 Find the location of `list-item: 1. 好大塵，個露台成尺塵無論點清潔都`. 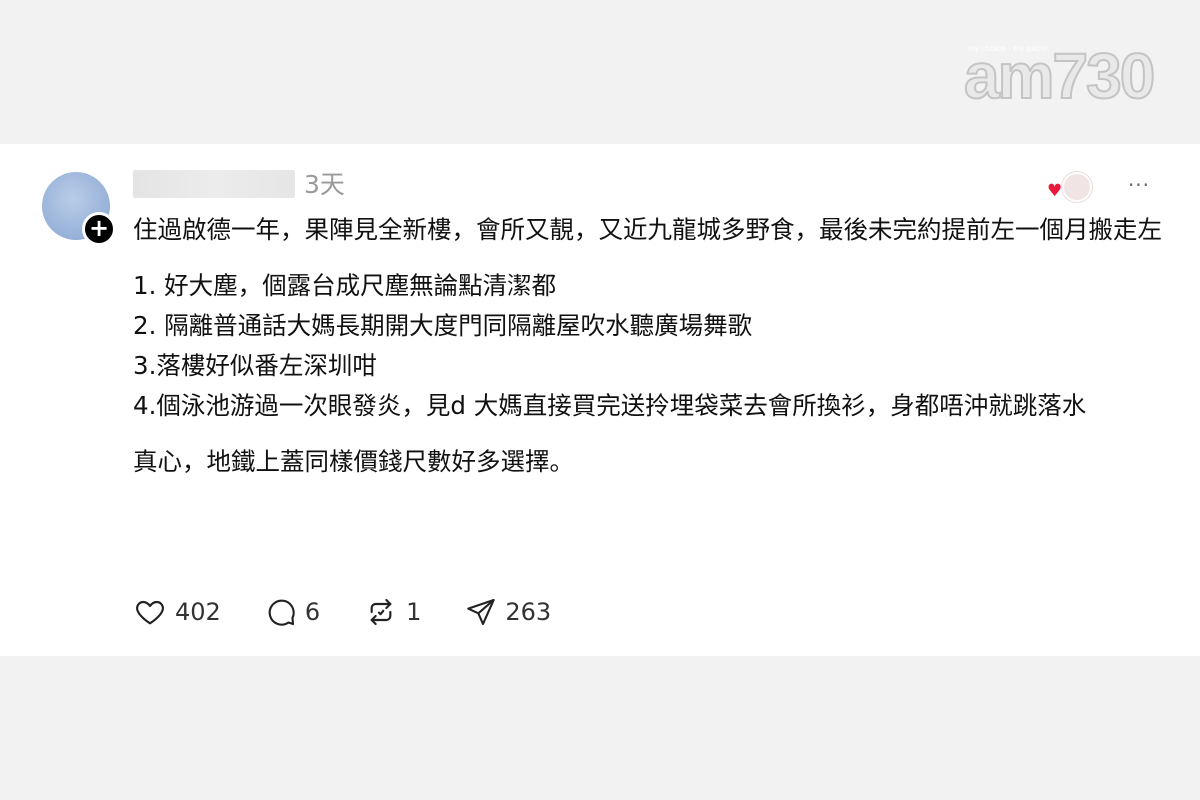

list-item: 1. 好大塵，個露台成尺塵無論點清潔都 is located at coordinates (345, 285).